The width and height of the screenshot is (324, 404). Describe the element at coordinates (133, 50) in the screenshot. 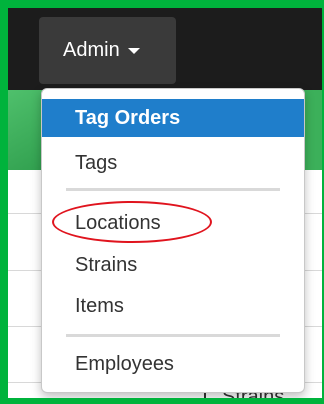

I see `caret-down-icon` at that location.